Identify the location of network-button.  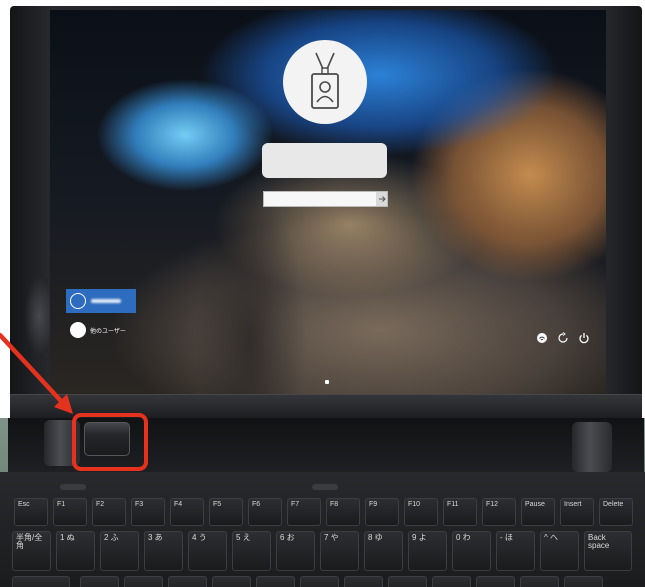
(542, 338).